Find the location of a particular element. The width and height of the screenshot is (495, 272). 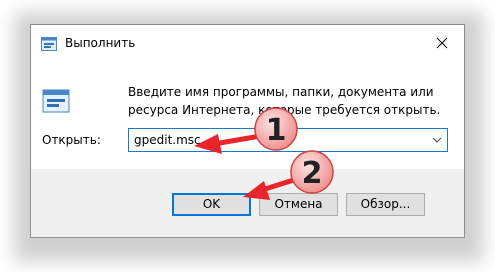

run-large-icon is located at coordinates (56, 101).